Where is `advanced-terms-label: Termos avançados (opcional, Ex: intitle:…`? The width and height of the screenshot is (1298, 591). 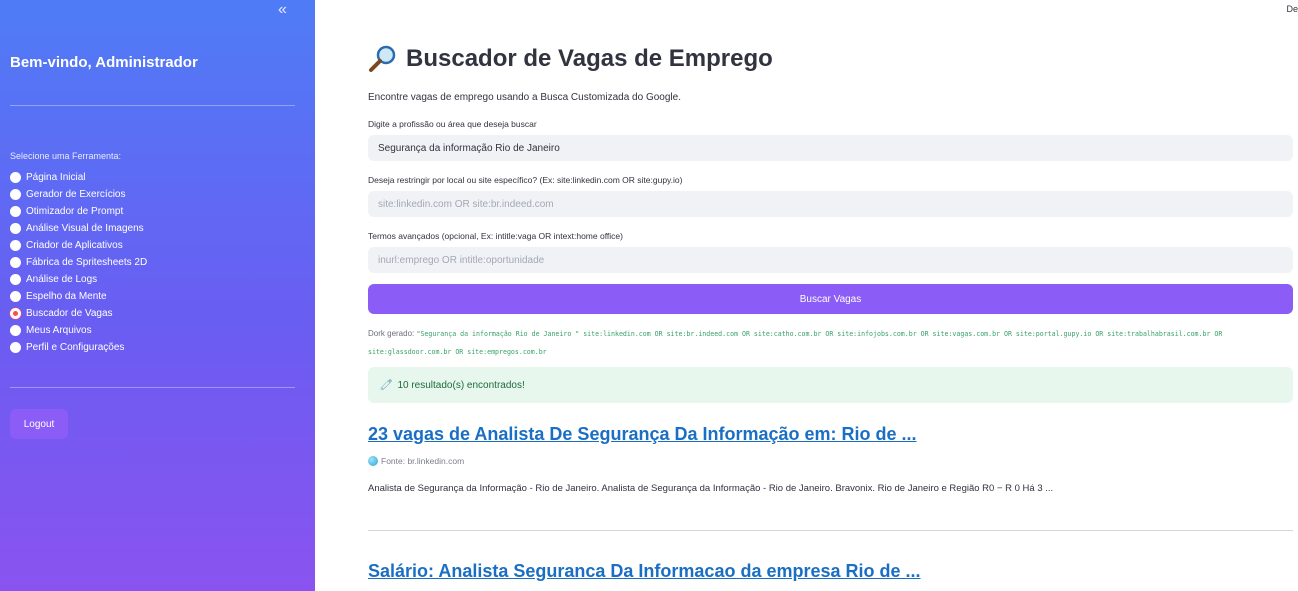
advanced-terms-label: Termos avançados (opcional, Ex: intitle:… is located at coordinates (495, 236).